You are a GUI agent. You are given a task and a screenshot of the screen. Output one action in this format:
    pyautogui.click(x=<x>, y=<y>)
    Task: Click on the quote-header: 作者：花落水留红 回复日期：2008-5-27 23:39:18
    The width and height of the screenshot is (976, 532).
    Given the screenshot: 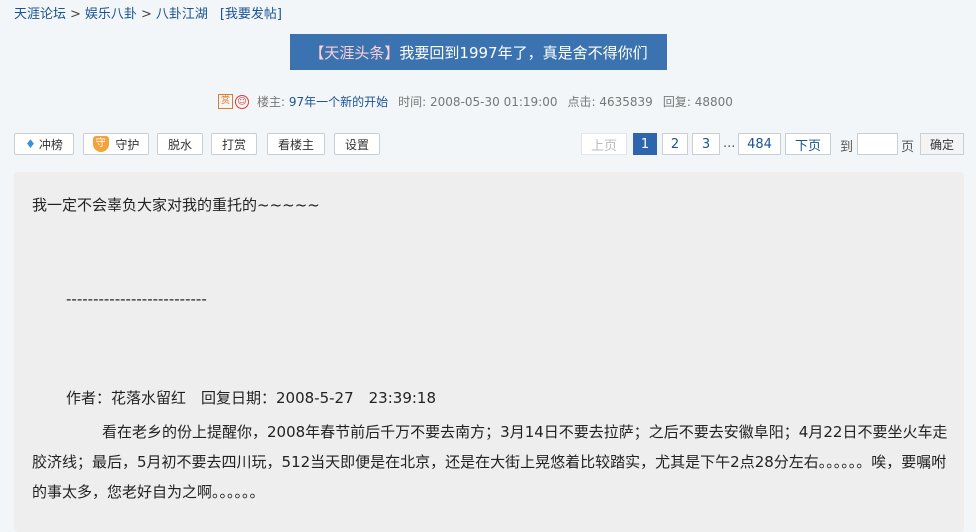 What is the action you would take?
    pyautogui.click(x=251, y=398)
    